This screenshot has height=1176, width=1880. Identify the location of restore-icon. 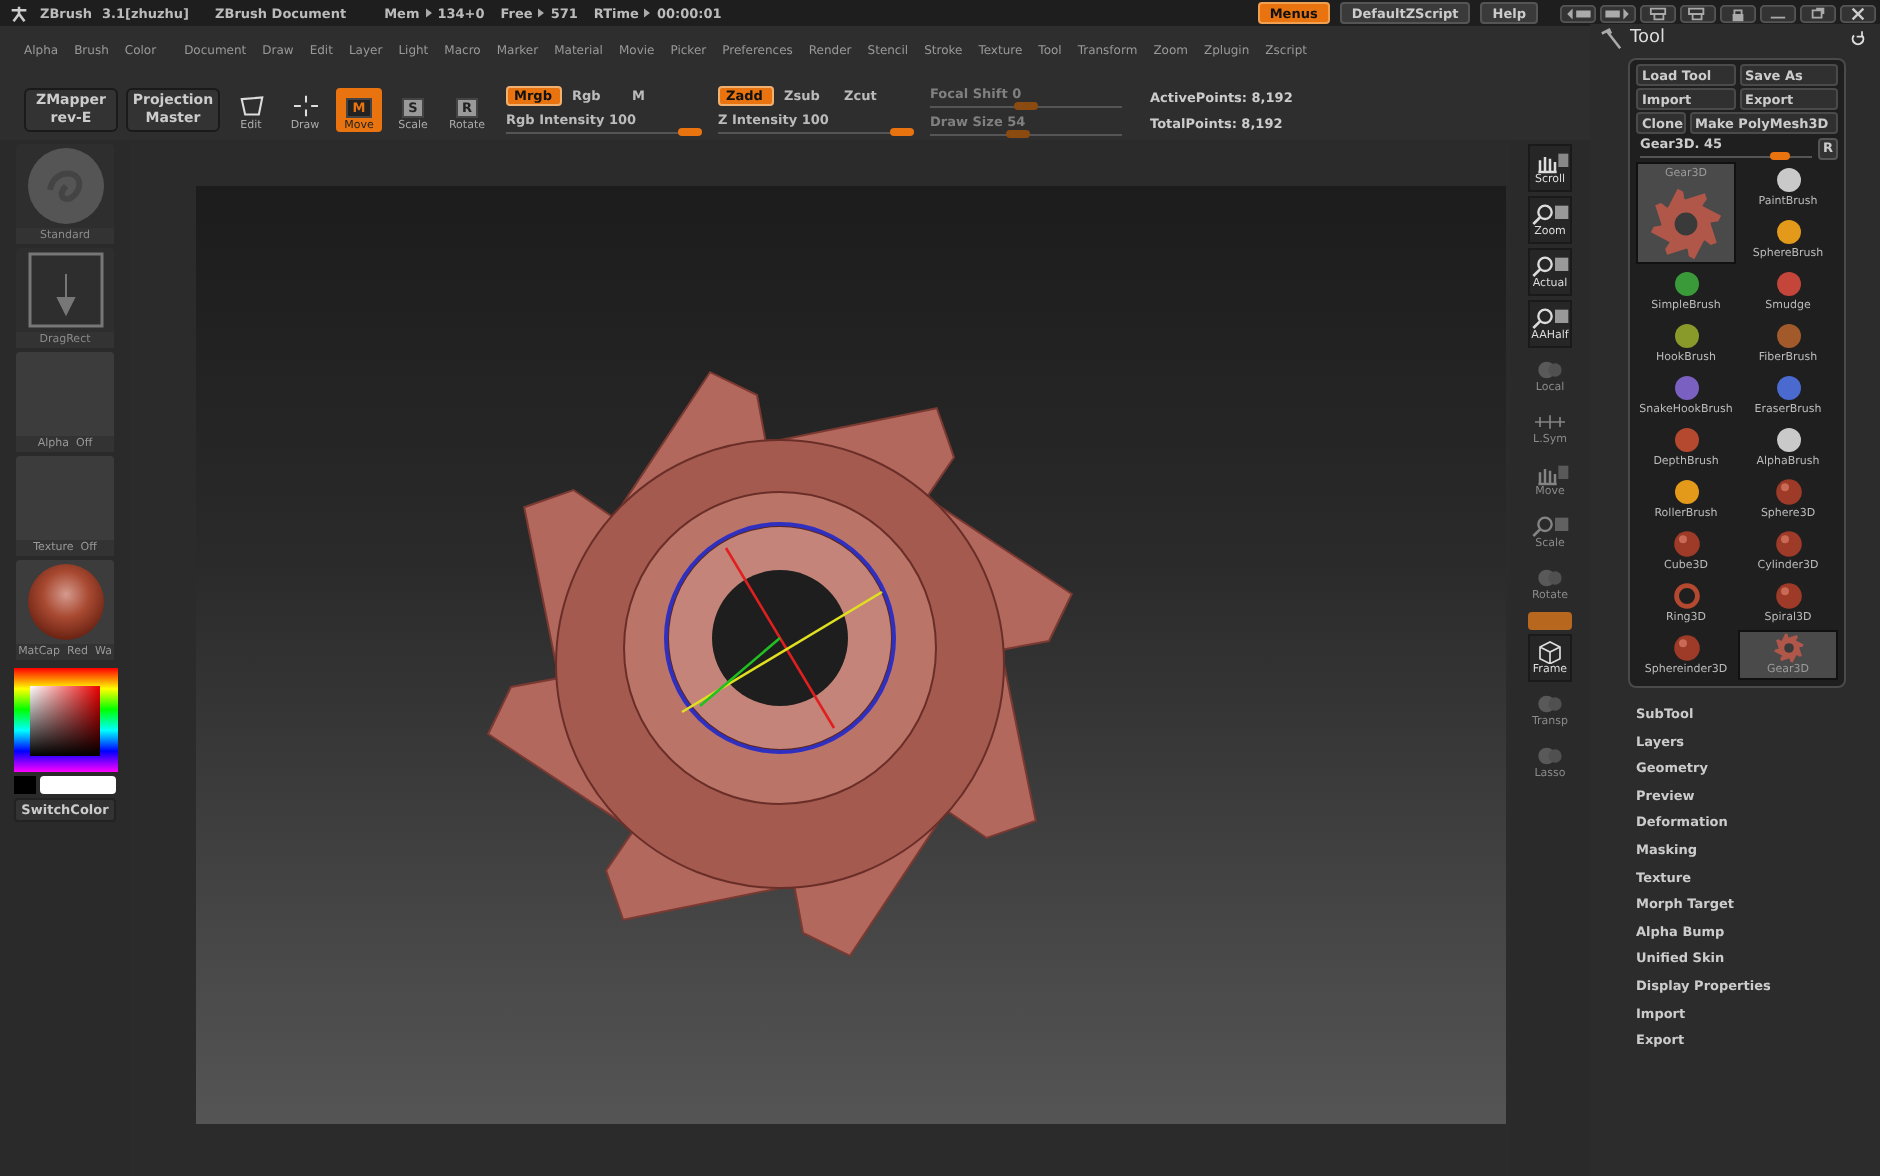
(1818, 13).